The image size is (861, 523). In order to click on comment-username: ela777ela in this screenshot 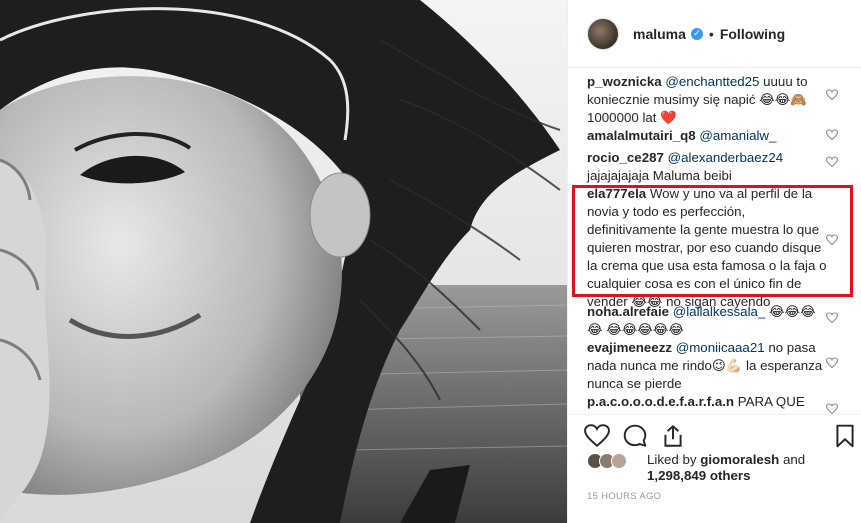, I will do `click(616, 193)`.